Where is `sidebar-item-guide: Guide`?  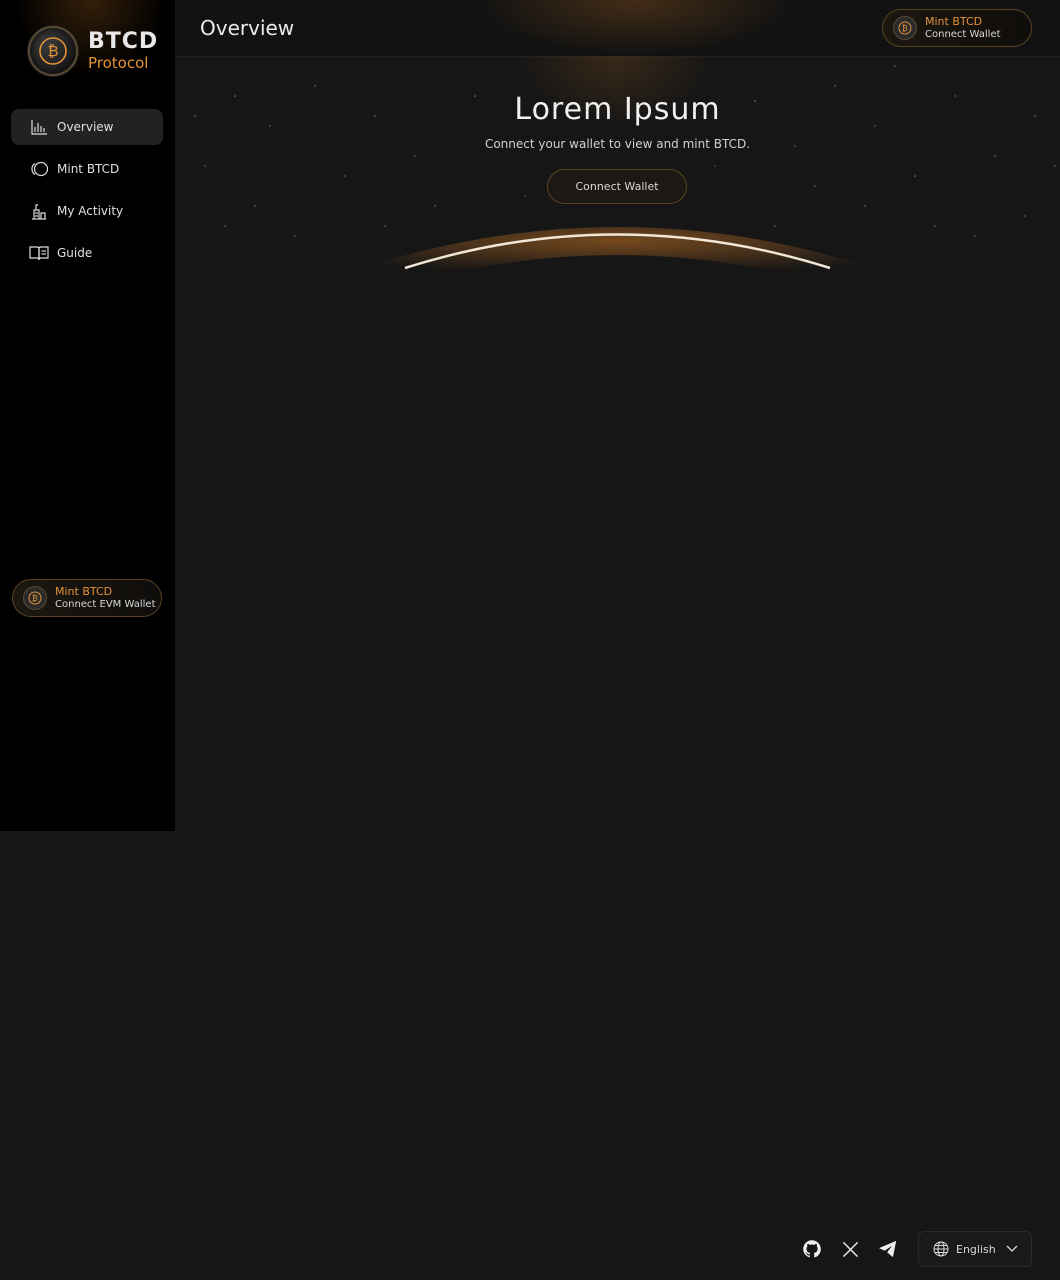 sidebar-item-guide: Guide is located at coordinates (87, 253).